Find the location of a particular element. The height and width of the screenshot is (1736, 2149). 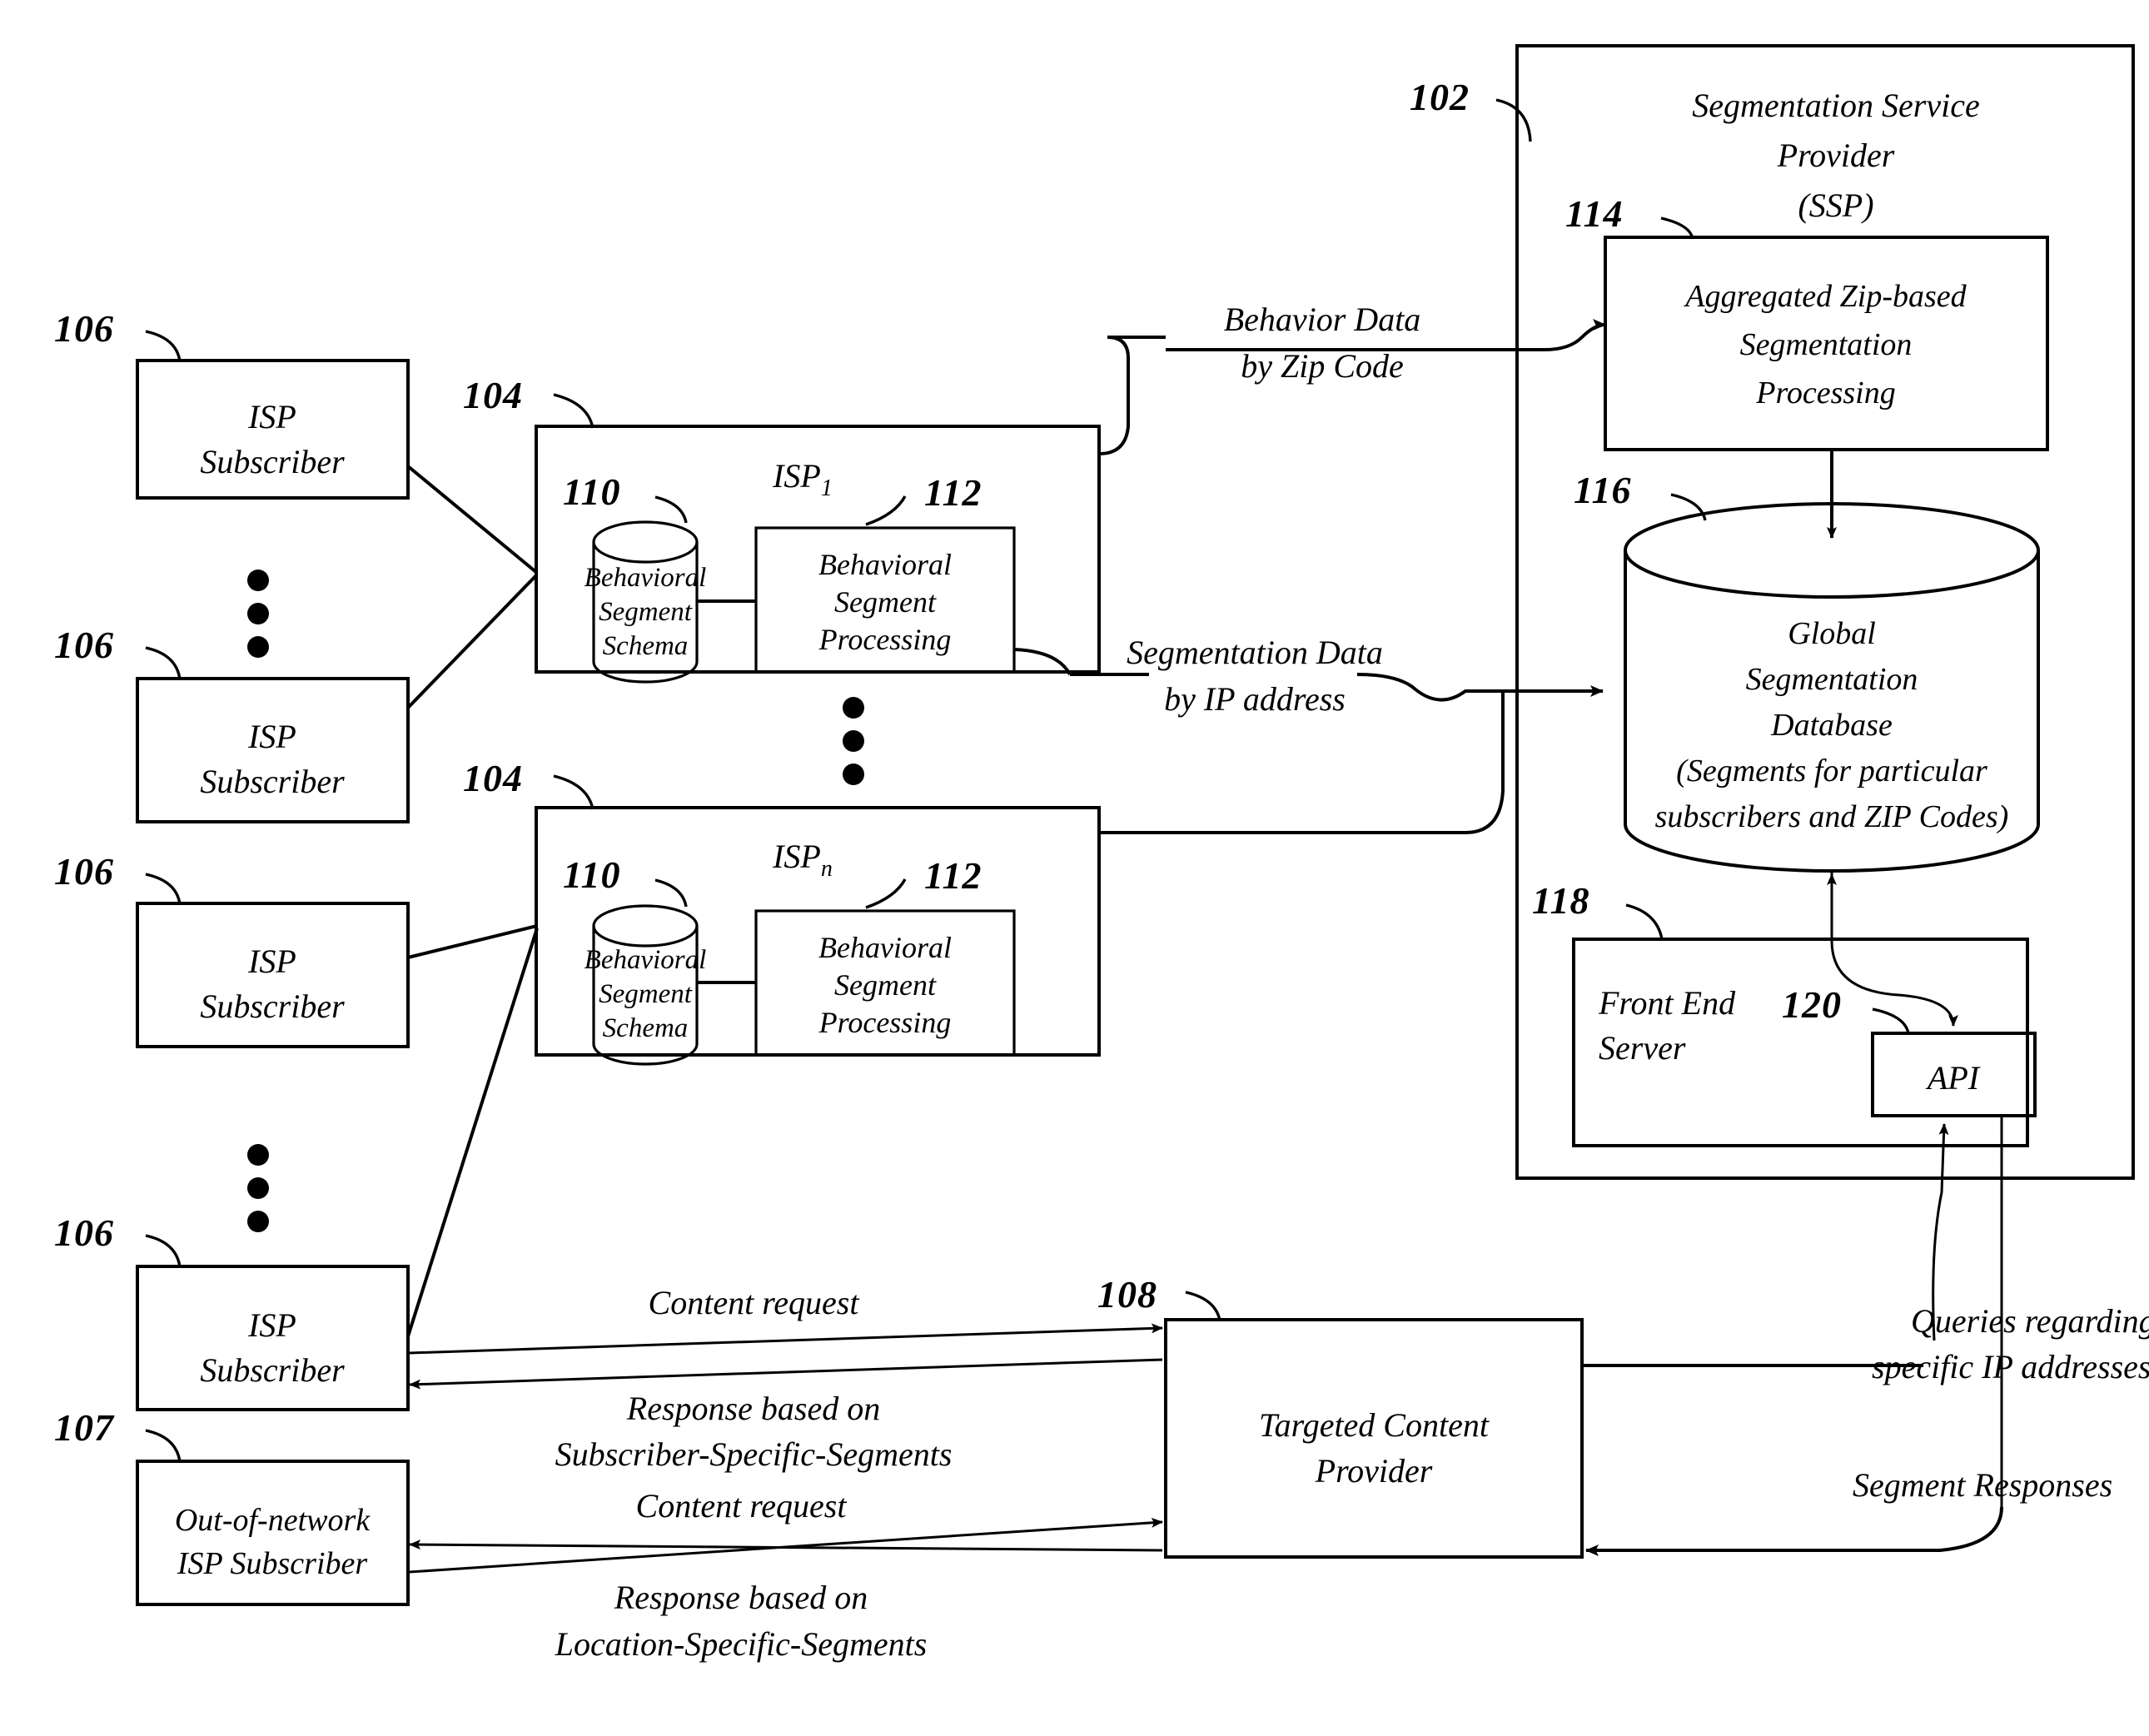

ref-118: 118 is located at coordinates (1561, 900).